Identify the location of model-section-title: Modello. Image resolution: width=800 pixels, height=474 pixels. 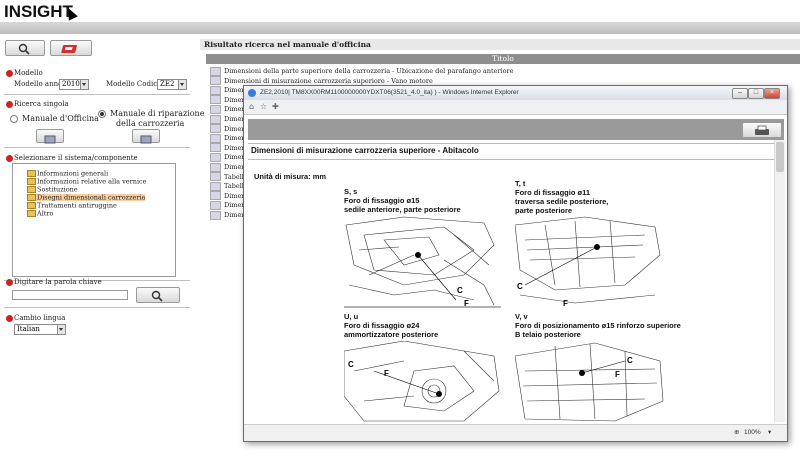
(28, 73).